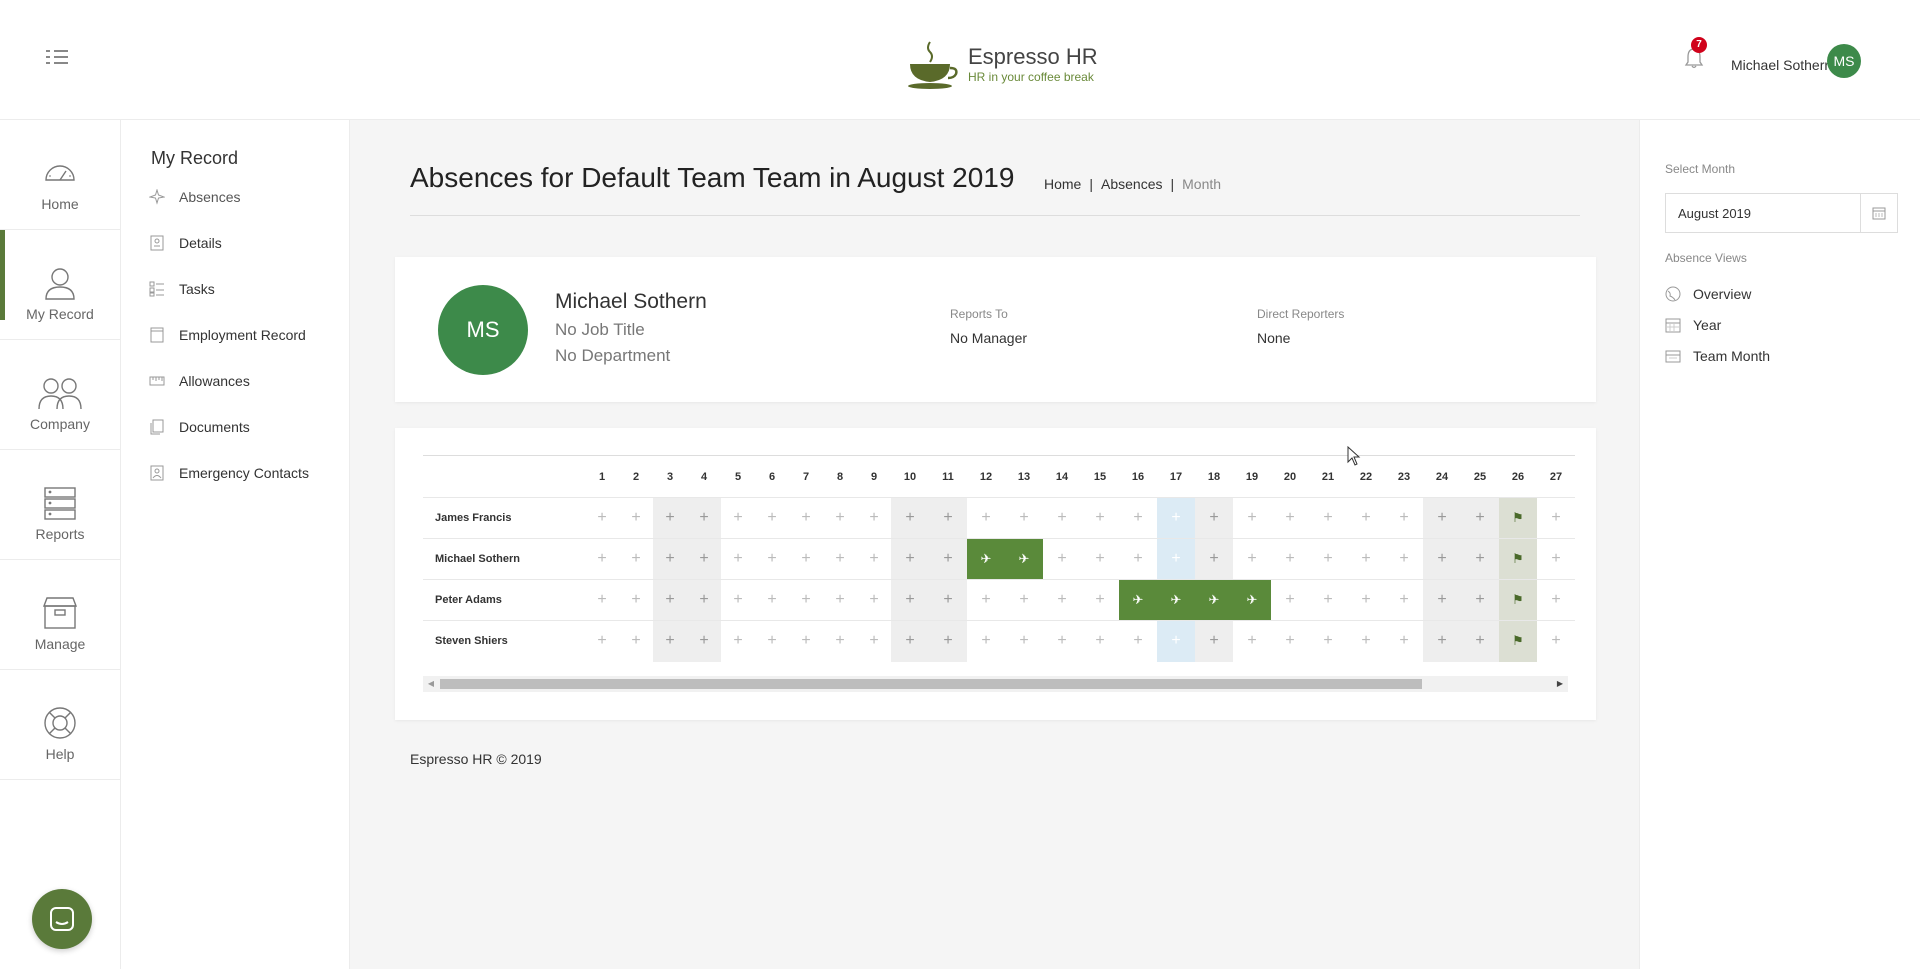 The height and width of the screenshot is (969, 1920). What do you see at coordinates (199, 381) in the screenshot?
I see `subnav-item-allowances: Allowances` at bounding box center [199, 381].